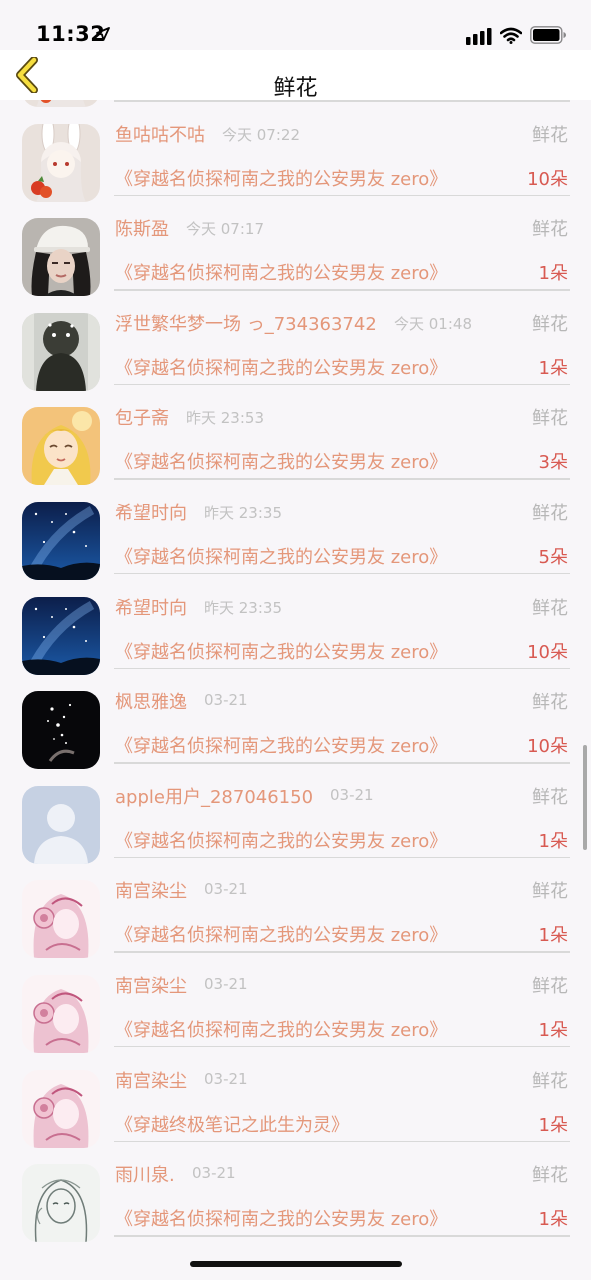 This screenshot has height=1280, width=591. What do you see at coordinates (151, 701) in the screenshot?
I see `user-name: 枫思雅逸` at bounding box center [151, 701].